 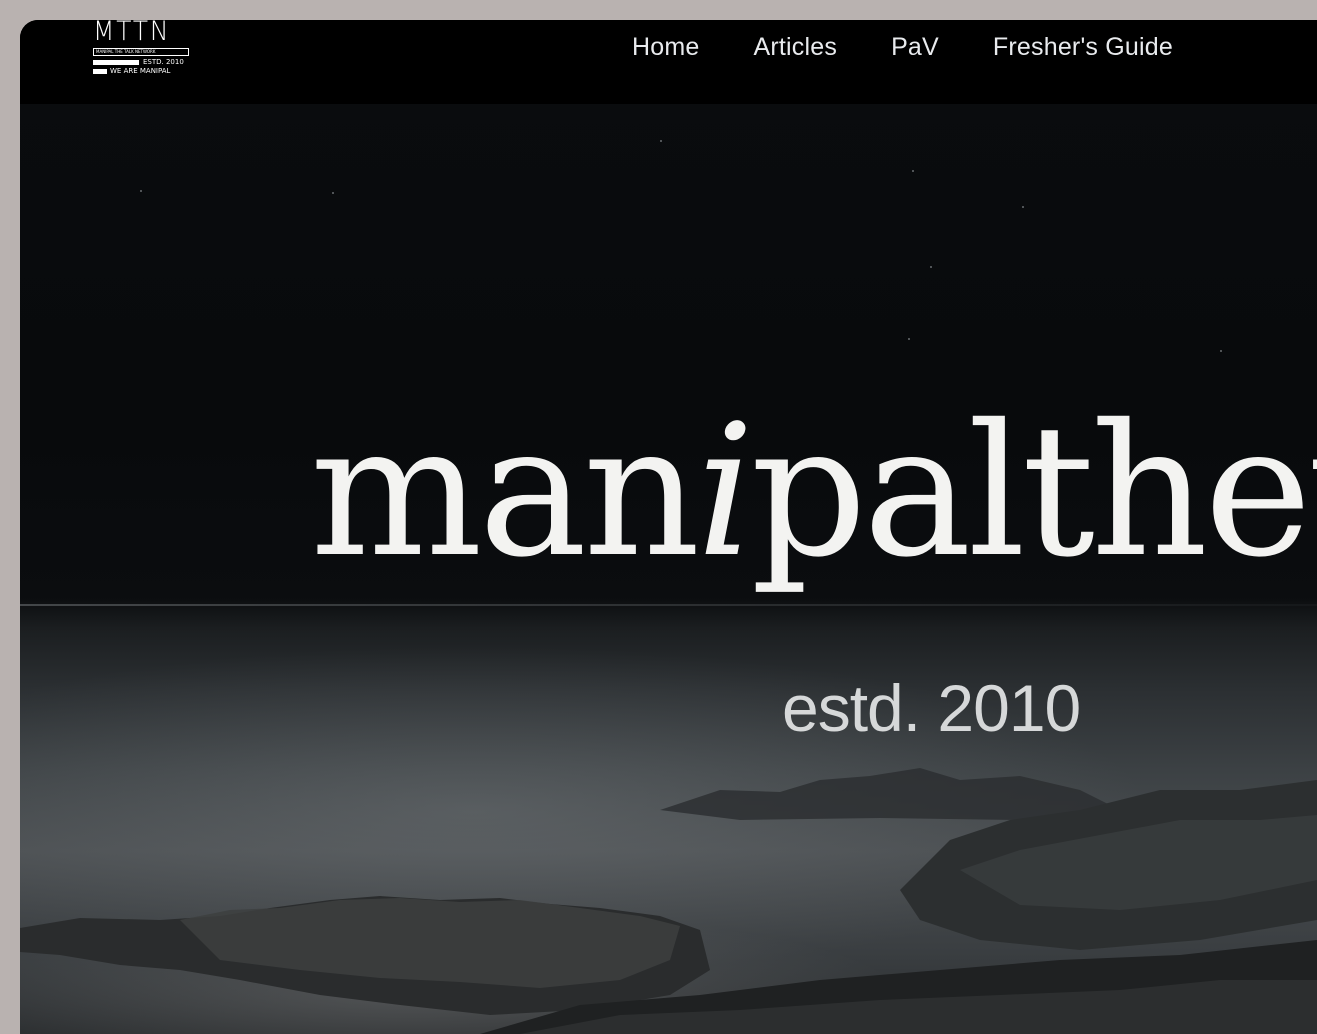 I want to click on nav-articles: Articles, so click(x=796, y=47).